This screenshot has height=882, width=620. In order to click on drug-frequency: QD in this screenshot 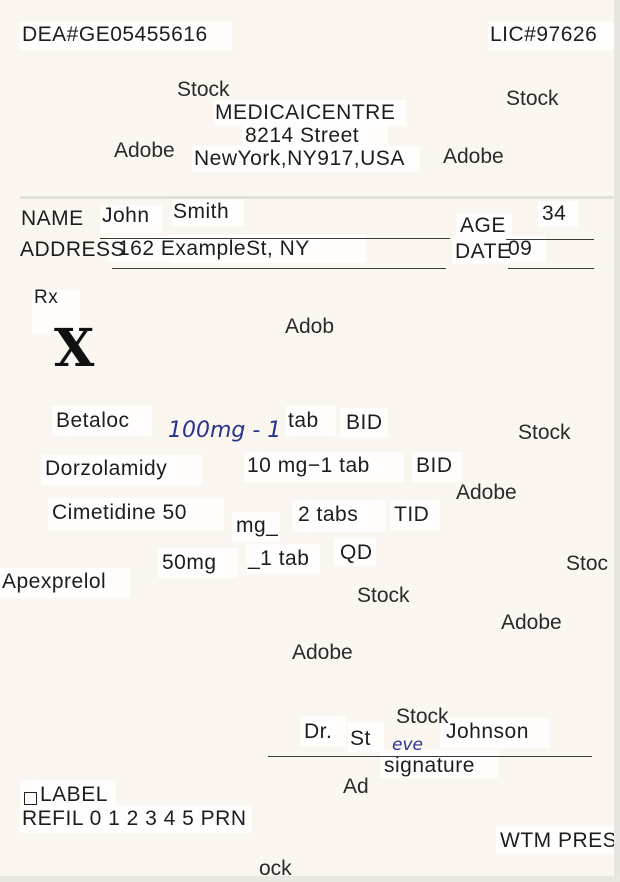, I will do `click(356, 552)`.